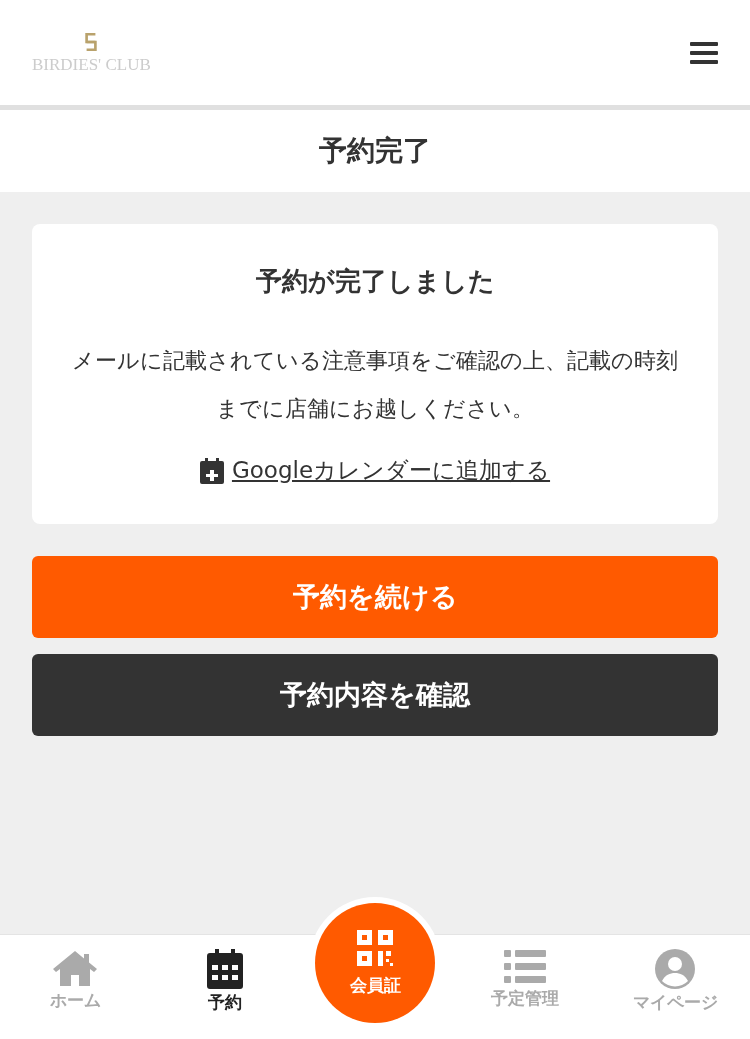 This screenshot has width=750, height=1039. What do you see at coordinates (704, 52) in the screenshot?
I see `menu-icon` at bounding box center [704, 52].